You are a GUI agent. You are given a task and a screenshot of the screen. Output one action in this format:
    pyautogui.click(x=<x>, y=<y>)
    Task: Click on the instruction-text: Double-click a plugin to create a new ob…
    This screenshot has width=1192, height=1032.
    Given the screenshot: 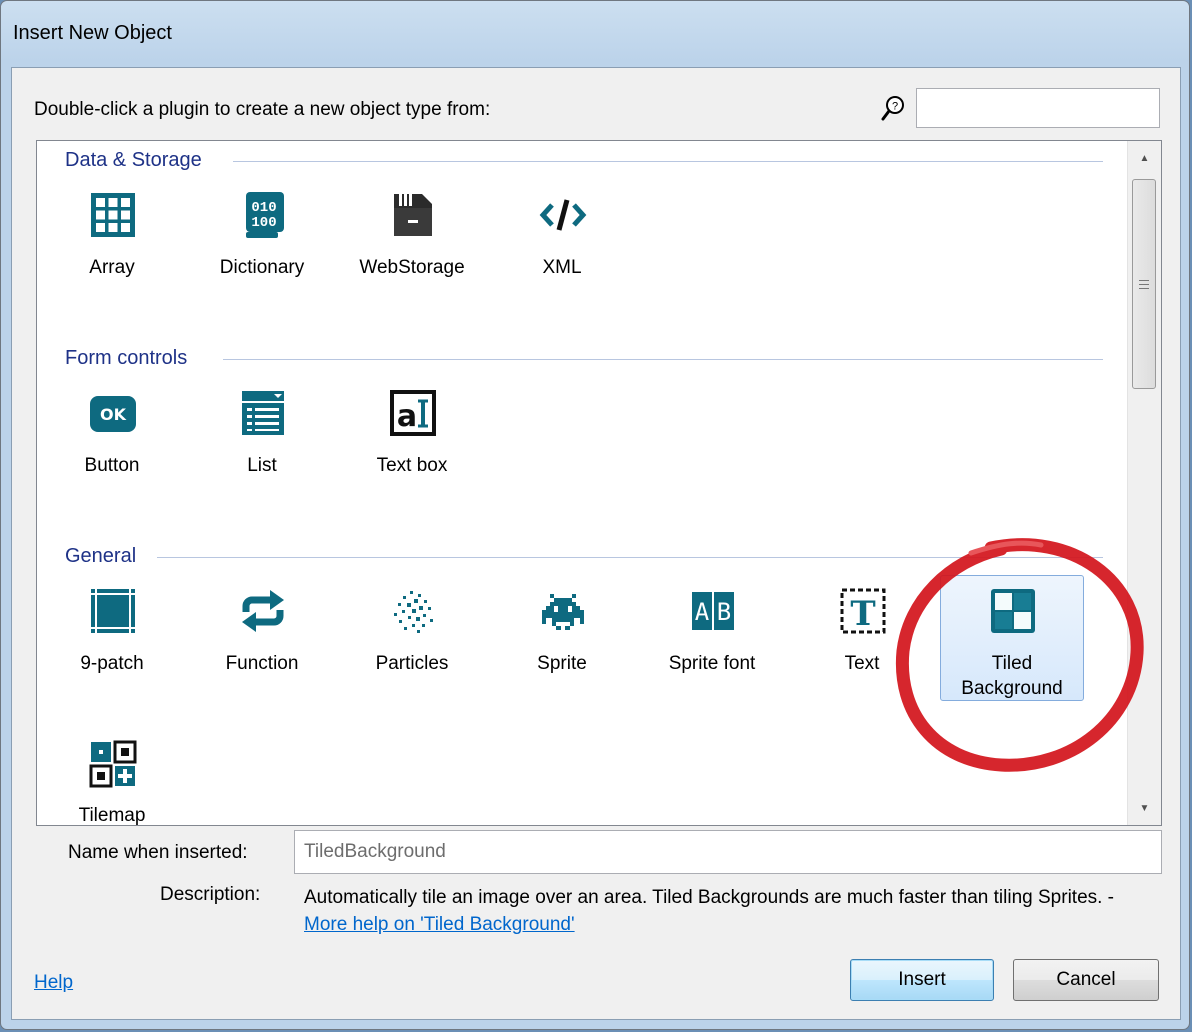 What is the action you would take?
    pyautogui.click(x=262, y=109)
    